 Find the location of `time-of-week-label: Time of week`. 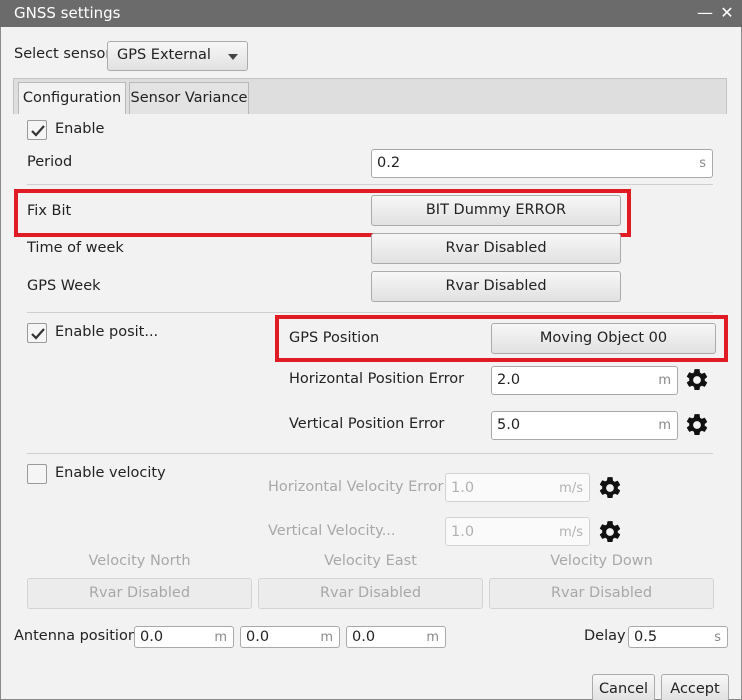

time-of-week-label: Time of week is located at coordinates (75, 248).